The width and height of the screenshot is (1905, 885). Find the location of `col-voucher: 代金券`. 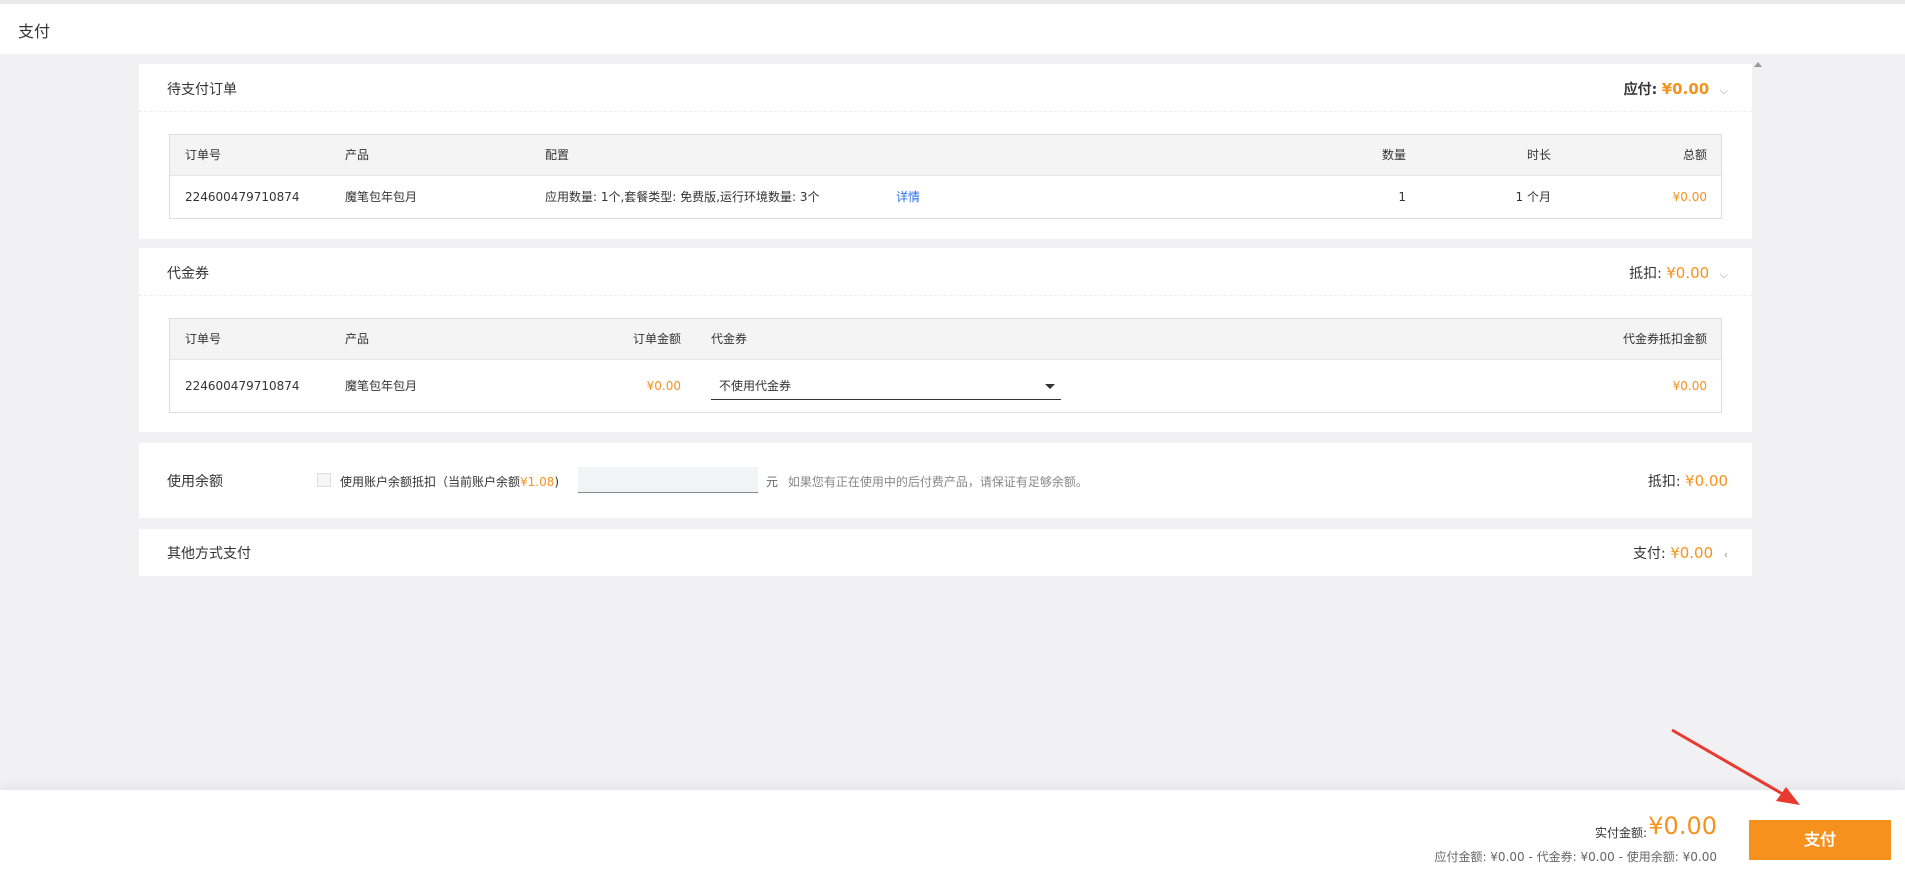

col-voucher: 代金券 is located at coordinates (729, 339).